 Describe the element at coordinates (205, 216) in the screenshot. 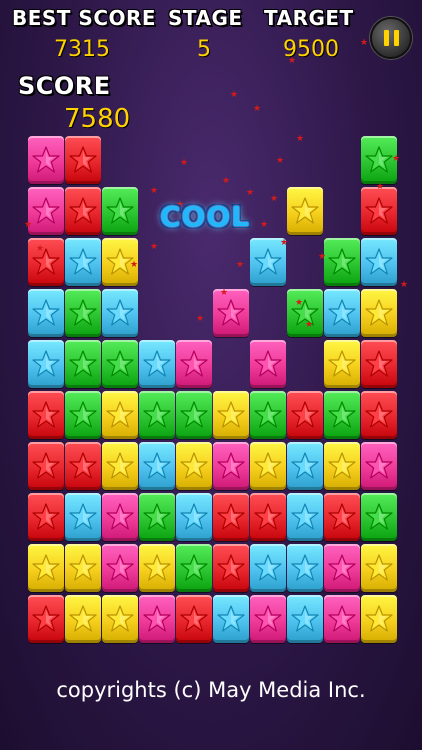

I see `combo-popup-text: COOL` at that location.